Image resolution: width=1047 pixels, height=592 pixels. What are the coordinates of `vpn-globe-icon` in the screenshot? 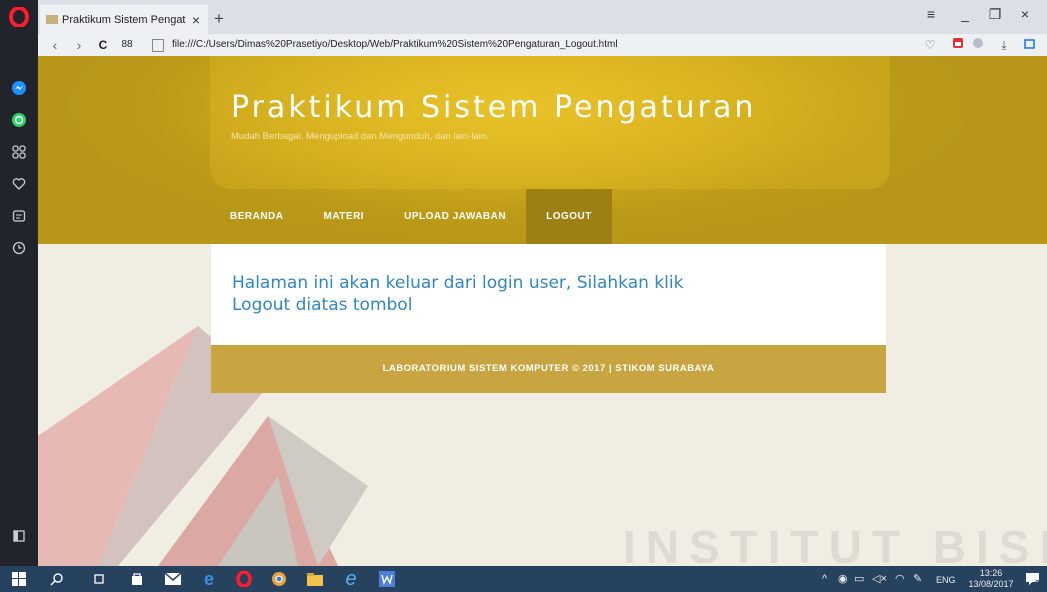 It's located at (978, 45).